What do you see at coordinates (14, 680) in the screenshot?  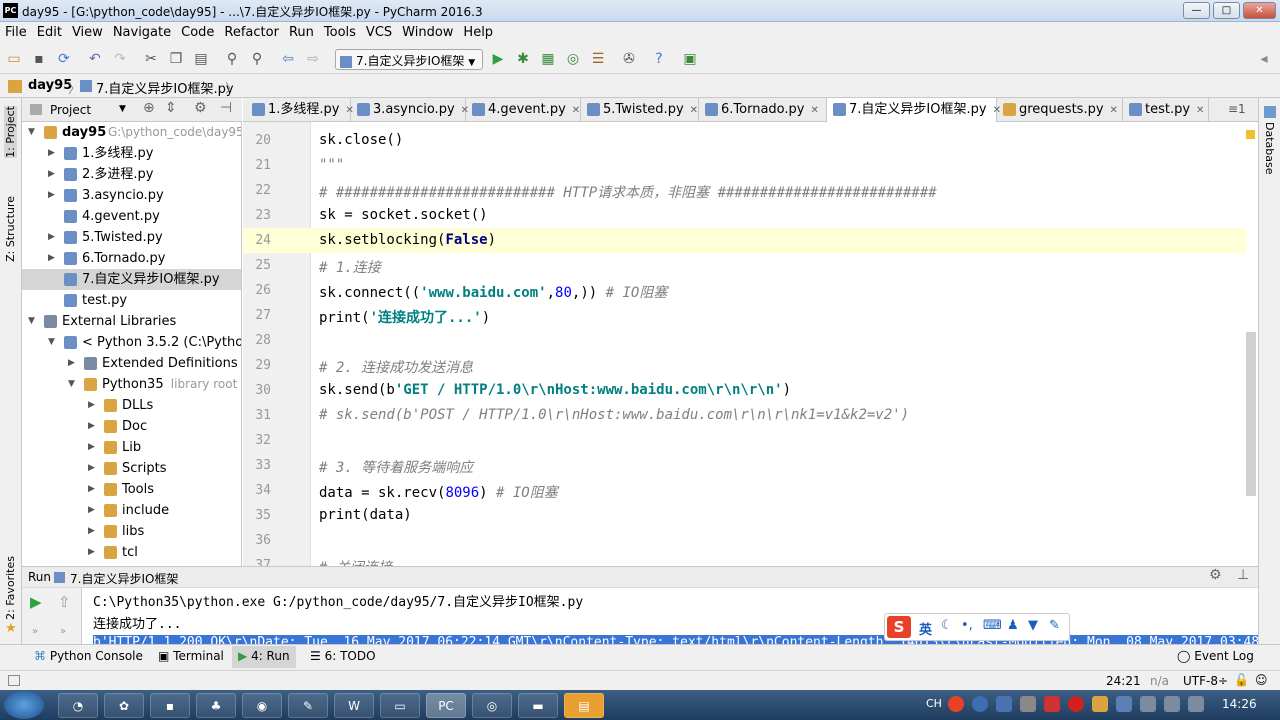 I see `tool-window-toggle-icon` at bounding box center [14, 680].